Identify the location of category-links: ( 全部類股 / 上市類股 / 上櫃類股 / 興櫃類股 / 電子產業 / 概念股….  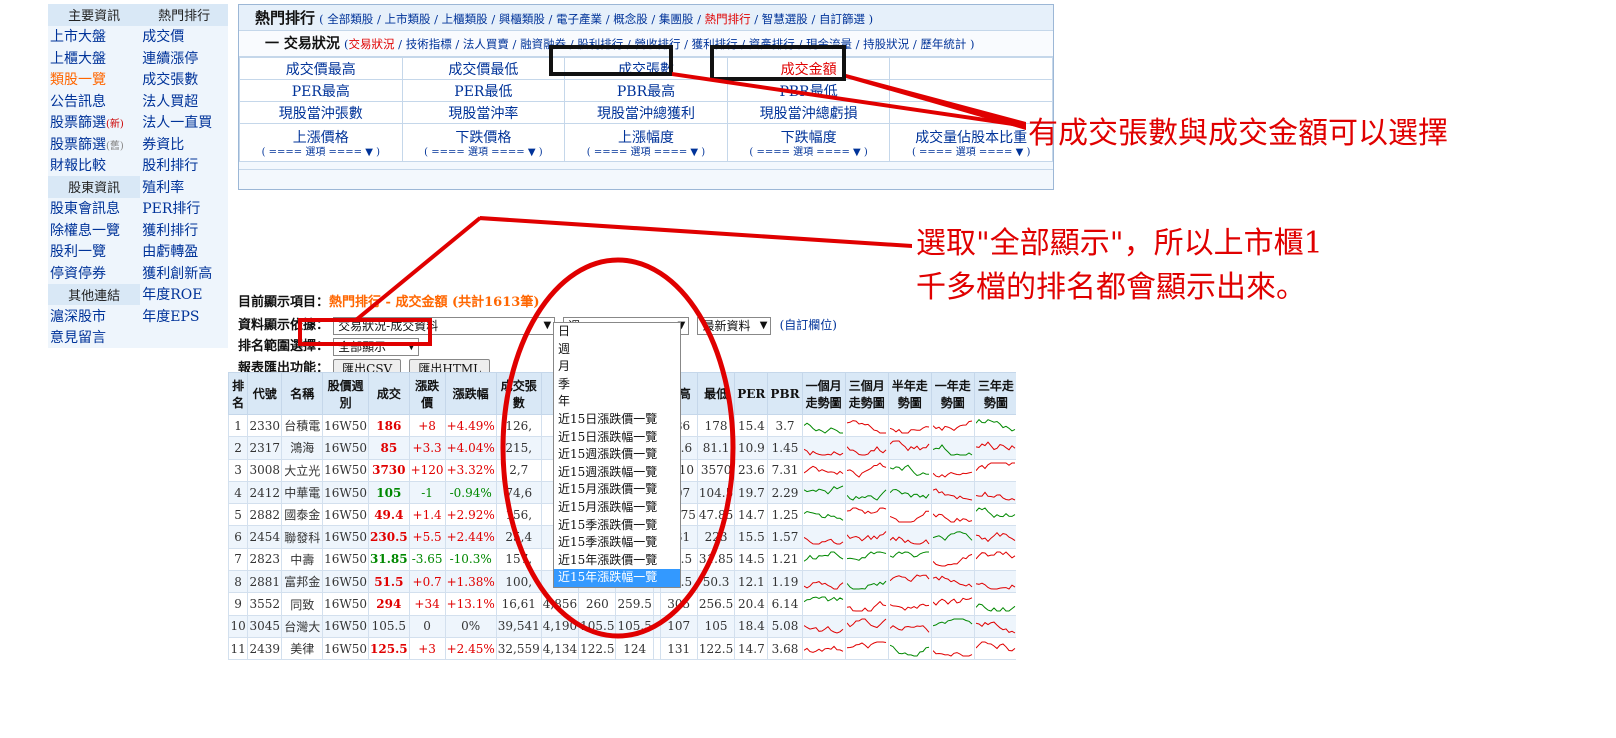
(596, 19).